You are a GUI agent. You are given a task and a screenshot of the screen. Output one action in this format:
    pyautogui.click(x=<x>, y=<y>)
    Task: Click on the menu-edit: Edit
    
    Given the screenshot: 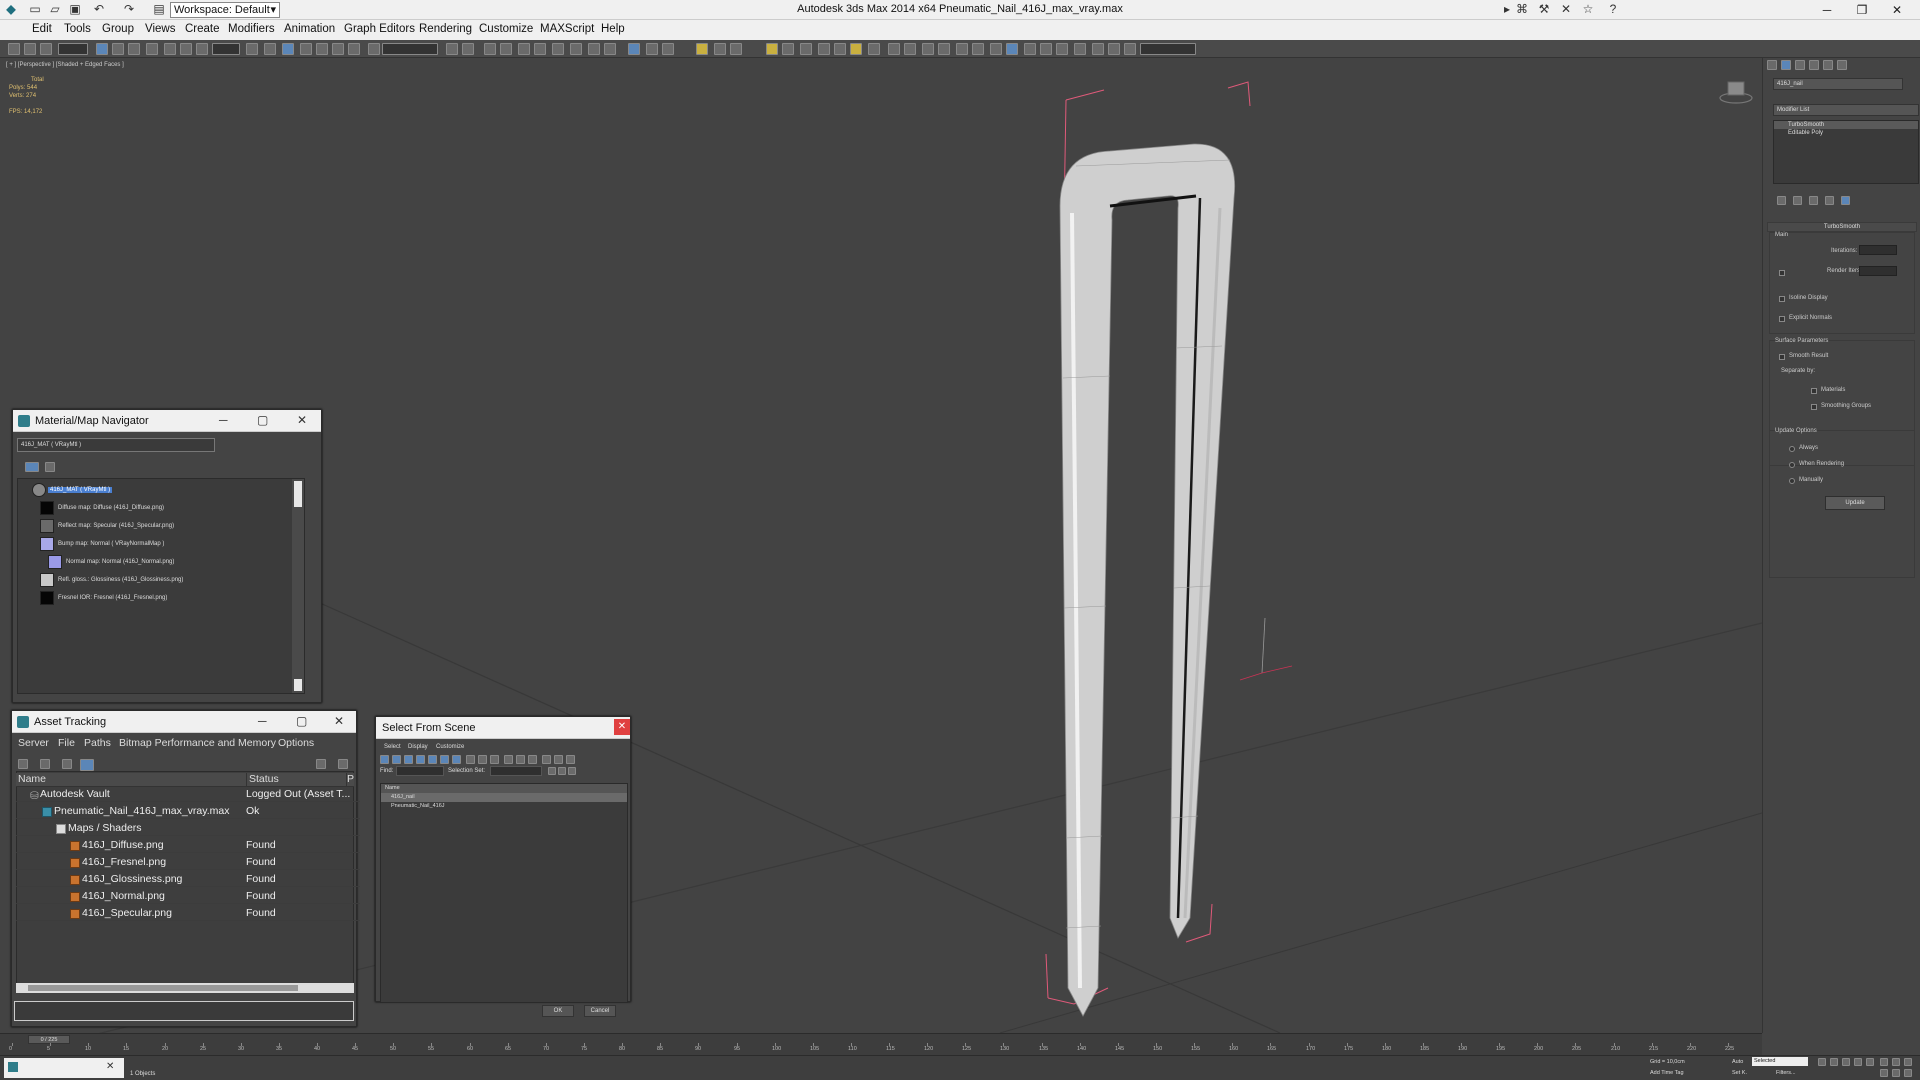 What is the action you would take?
    pyautogui.click(x=42, y=29)
    